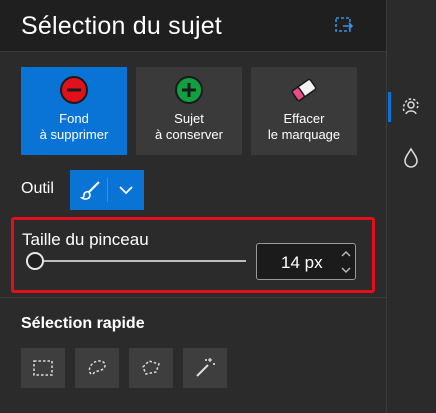  I want to click on increment-icon, so click(346, 254).